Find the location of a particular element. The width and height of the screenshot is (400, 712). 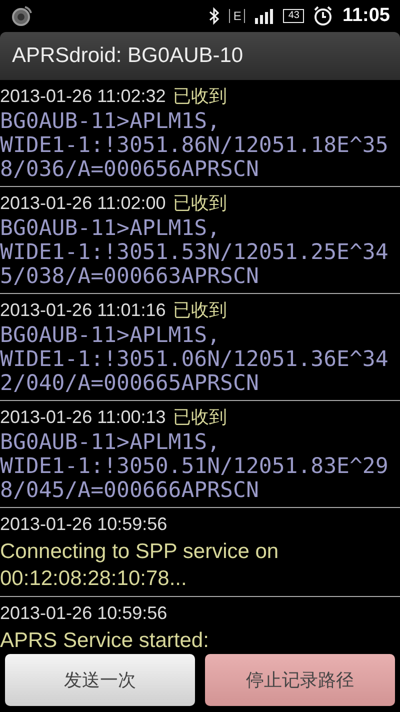

window-title: APRSdroid: BG0AUB-10 is located at coordinates (128, 56).